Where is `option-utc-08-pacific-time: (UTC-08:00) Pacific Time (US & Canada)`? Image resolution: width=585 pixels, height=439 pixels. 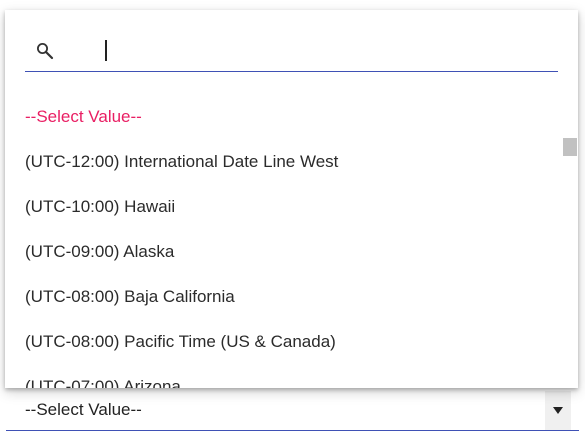
option-utc-08-pacific-time: (UTC-08:00) Pacific Time (US & Canada) is located at coordinates (282, 341).